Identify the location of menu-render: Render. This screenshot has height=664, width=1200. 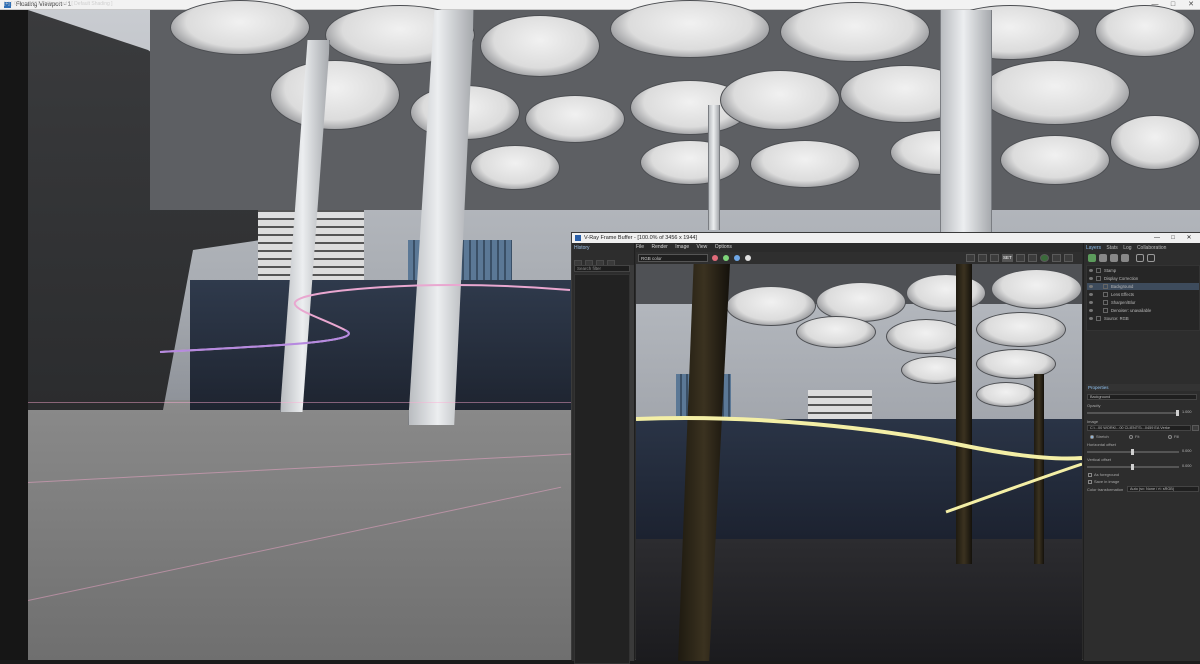
(659, 247).